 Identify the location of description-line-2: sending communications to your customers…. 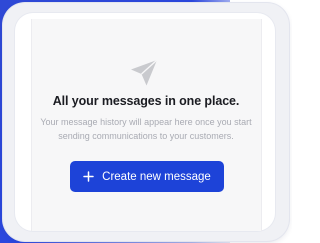
(146, 136).